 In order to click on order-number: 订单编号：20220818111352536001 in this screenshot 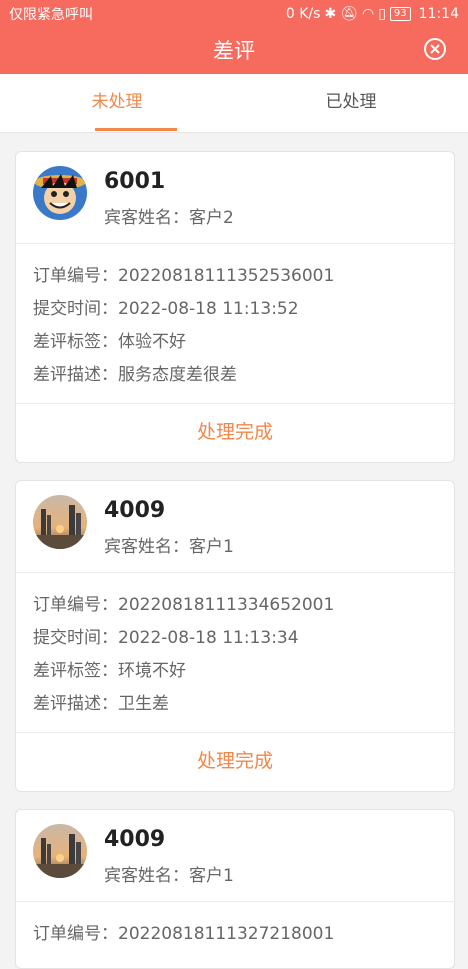, I will do `click(184, 276)`.